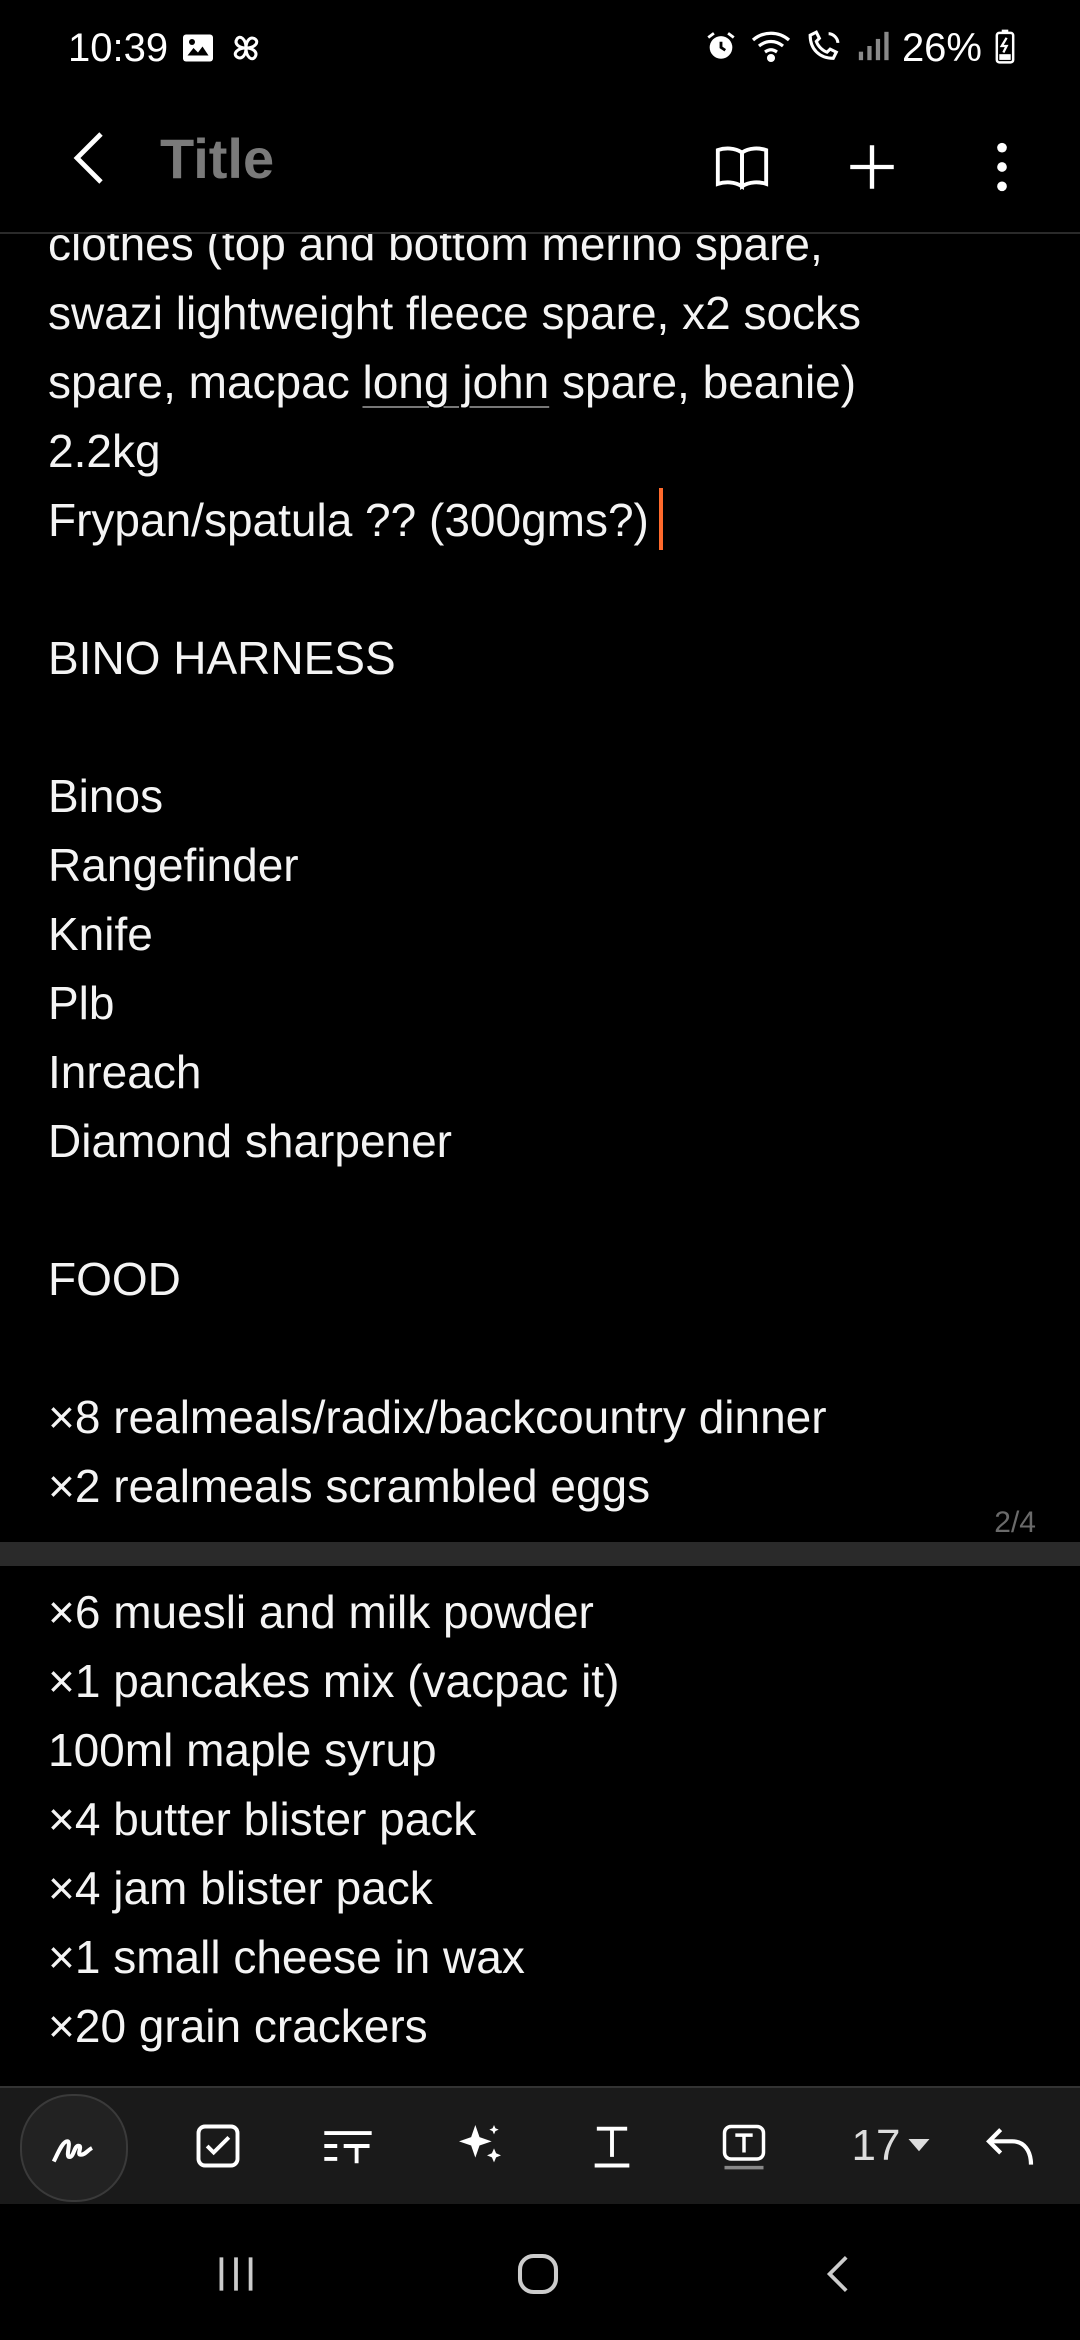 The height and width of the screenshot is (2340, 1080). I want to click on text-box-icon, so click(744, 2147).